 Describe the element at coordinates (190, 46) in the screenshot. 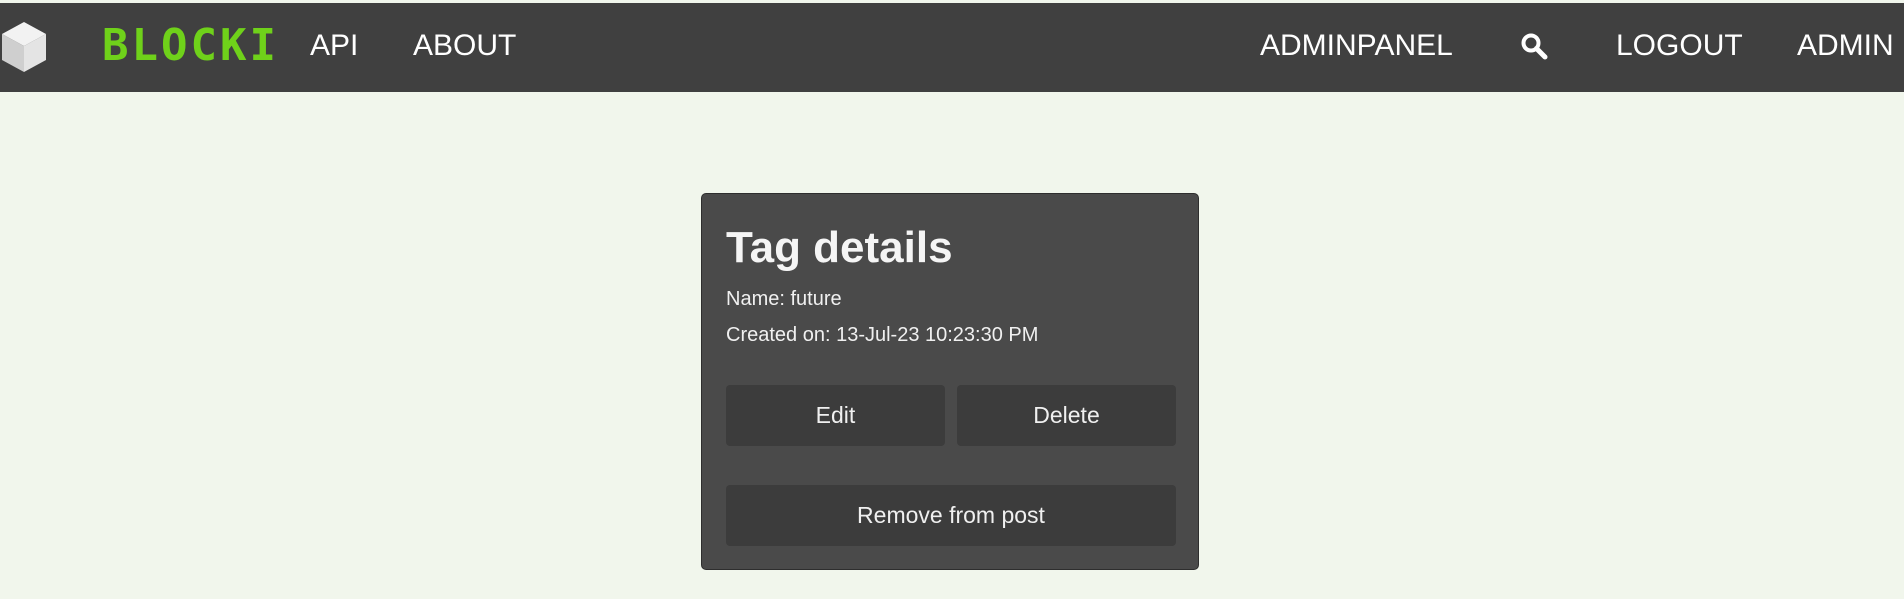

I see `brand-logo: BLOCKI` at that location.